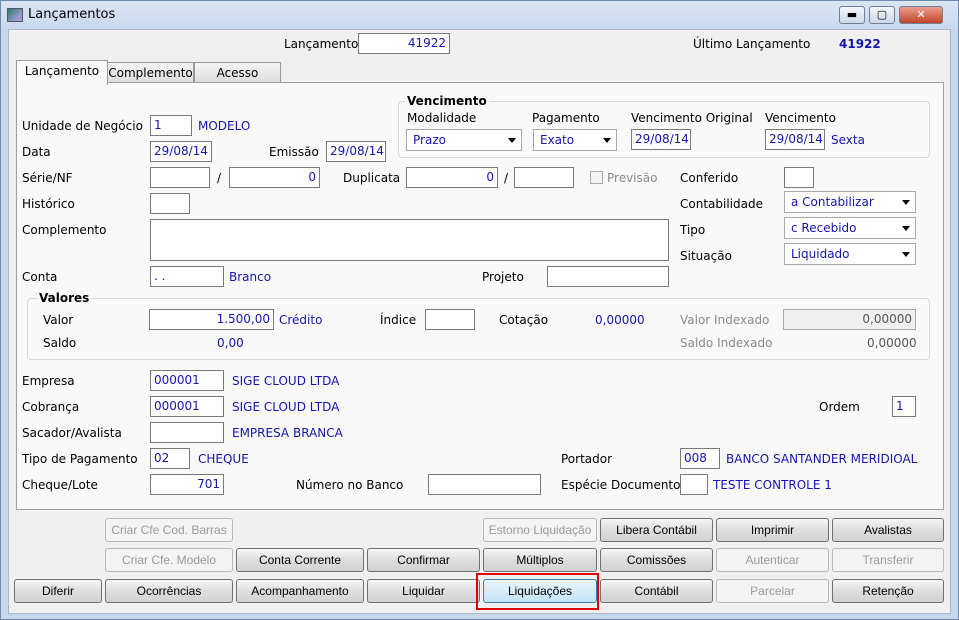 The height and width of the screenshot is (620, 959). Describe the element at coordinates (36, 152) in the screenshot. I see `data-label: Data` at that location.